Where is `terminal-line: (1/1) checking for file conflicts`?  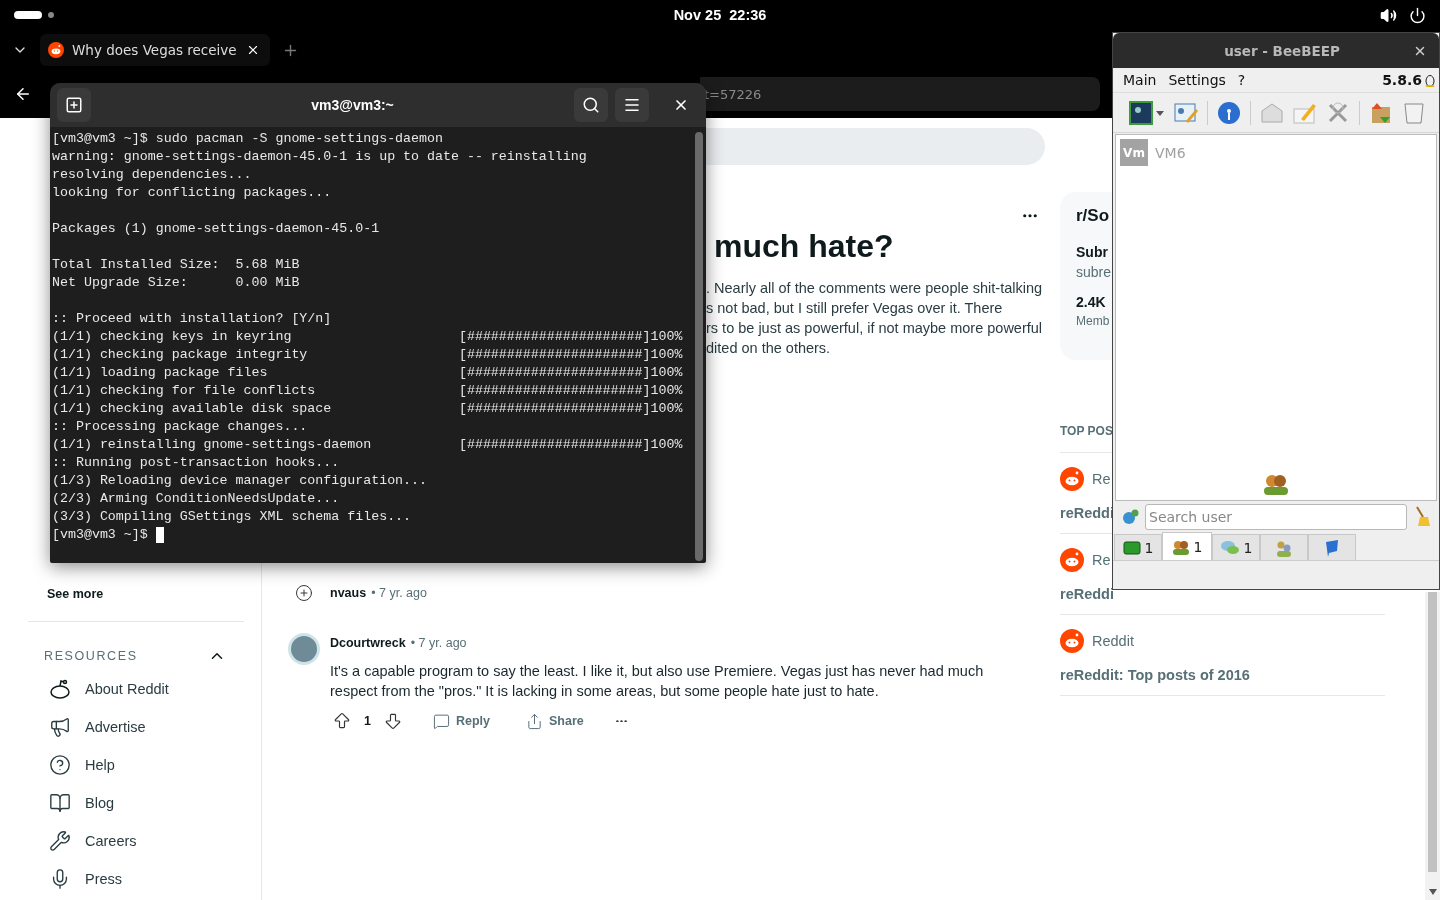 terminal-line: (1/1) checking for file conflicts is located at coordinates (184, 391).